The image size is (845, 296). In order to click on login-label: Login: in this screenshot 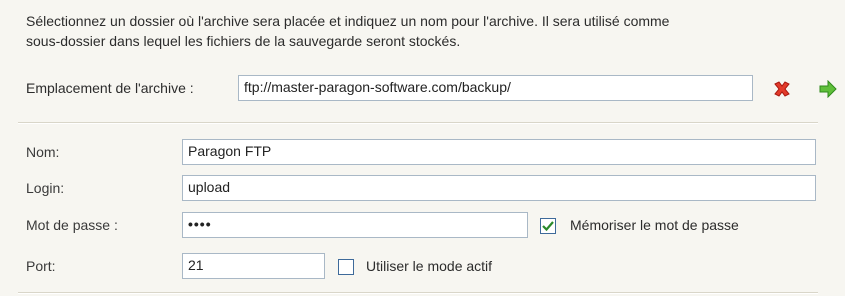, I will do `click(45, 188)`.